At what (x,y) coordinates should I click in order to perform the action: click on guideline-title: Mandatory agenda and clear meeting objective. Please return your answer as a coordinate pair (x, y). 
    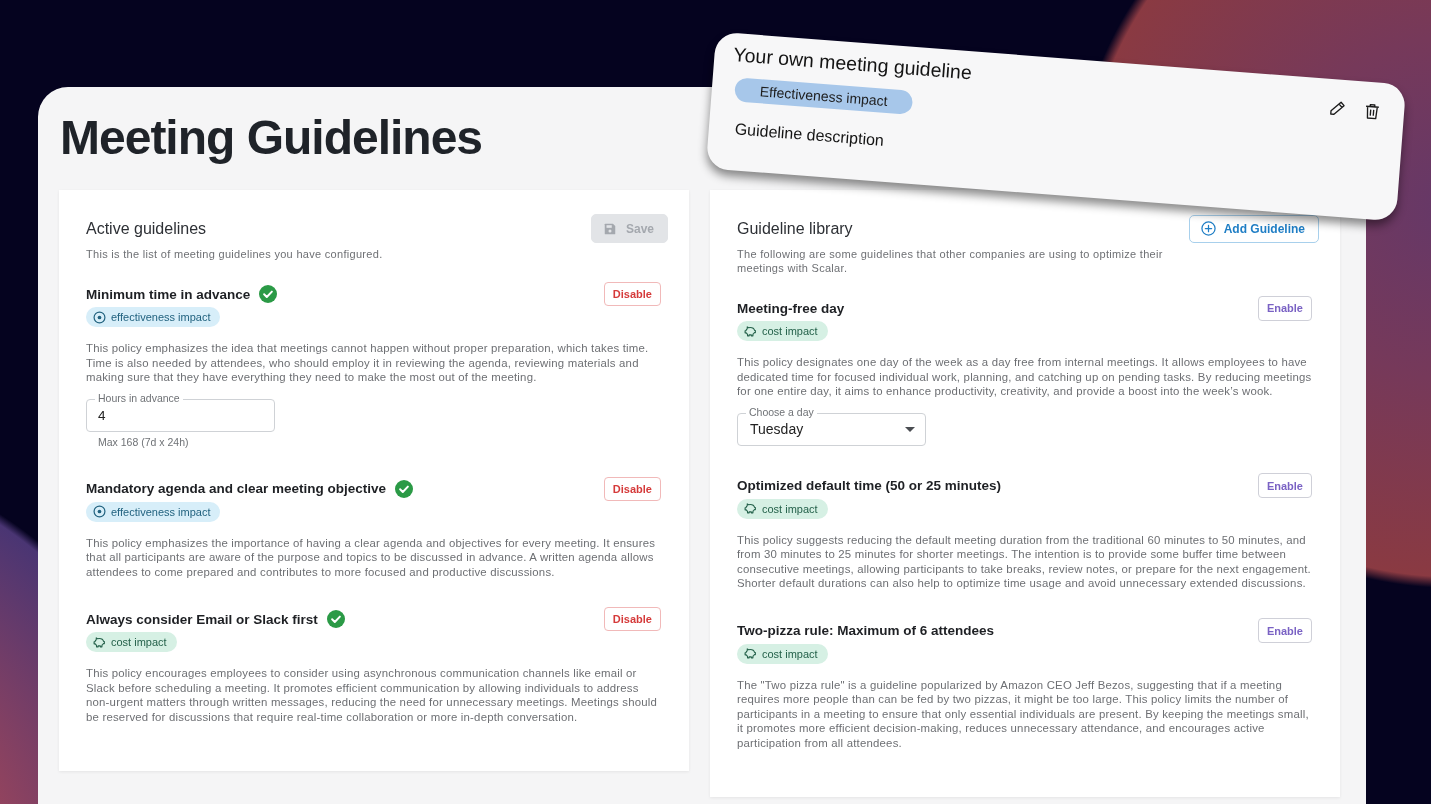
    Looking at the image, I should click on (236, 488).